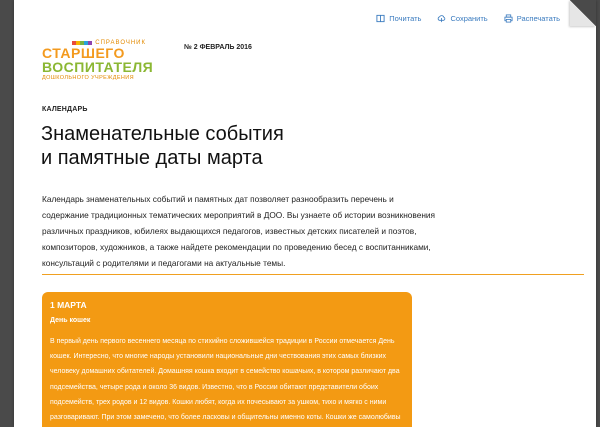  Describe the element at coordinates (442, 19) in the screenshot. I see `cloud-download-icon` at that location.